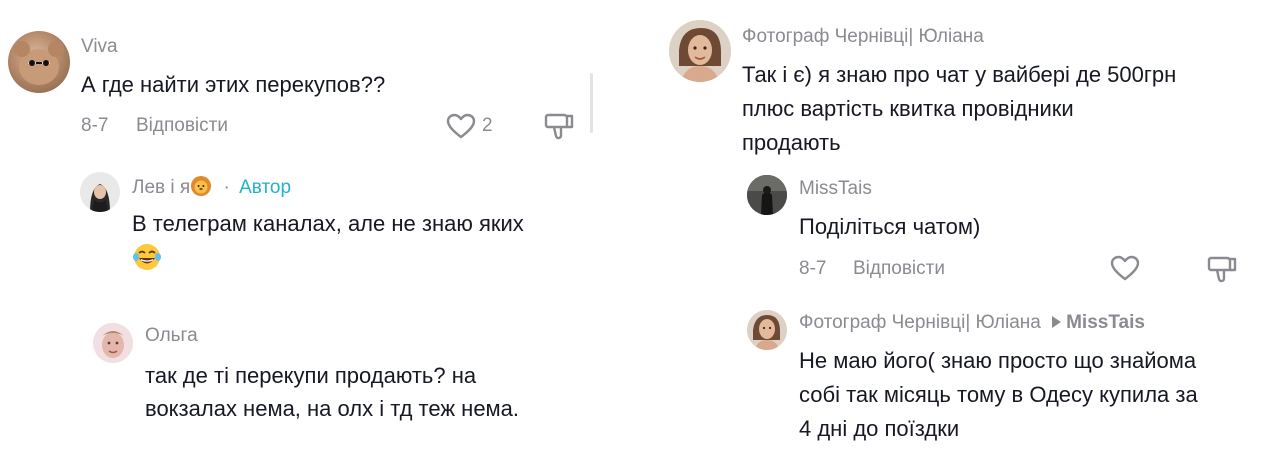  Describe the element at coordinates (920, 322) in the screenshot. I see `reply-username: Фотограф Чернівці| Юліана` at that location.